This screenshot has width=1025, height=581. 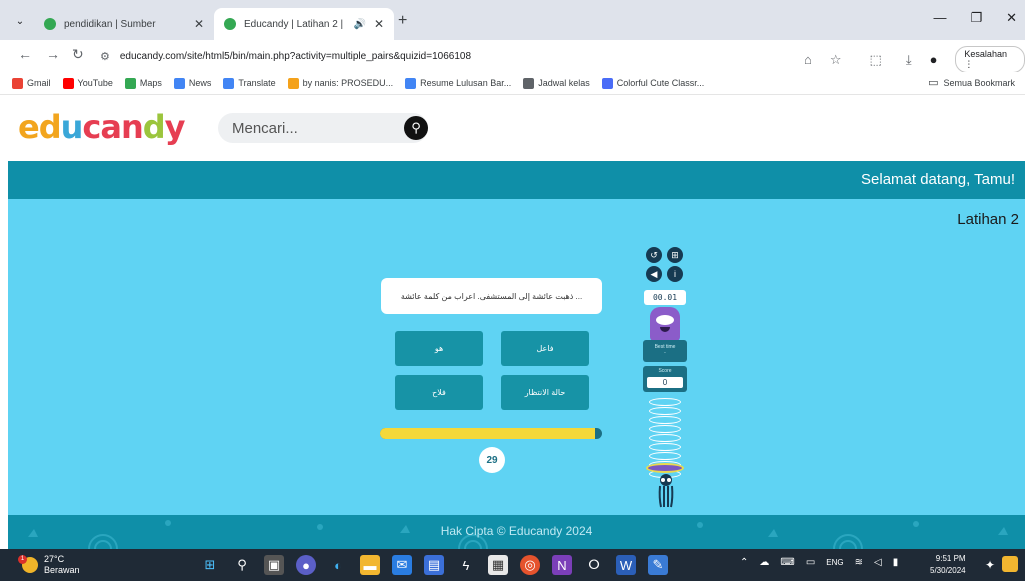 What do you see at coordinates (556, 83) in the screenshot?
I see `bookmark-item: Jadwal kelas` at bounding box center [556, 83].